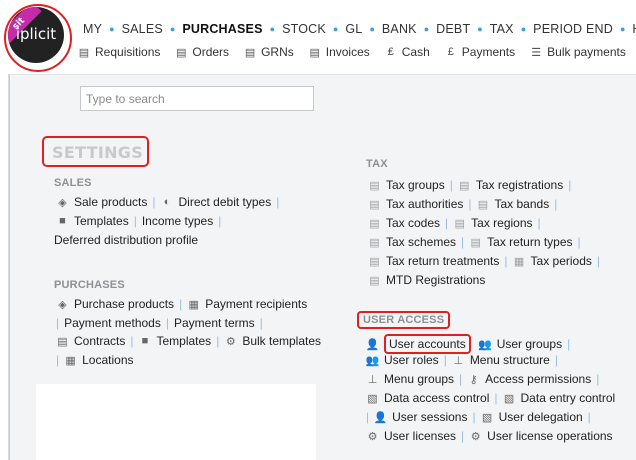  I want to click on subnav-invoices: ▤ Invoices, so click(339, 52).